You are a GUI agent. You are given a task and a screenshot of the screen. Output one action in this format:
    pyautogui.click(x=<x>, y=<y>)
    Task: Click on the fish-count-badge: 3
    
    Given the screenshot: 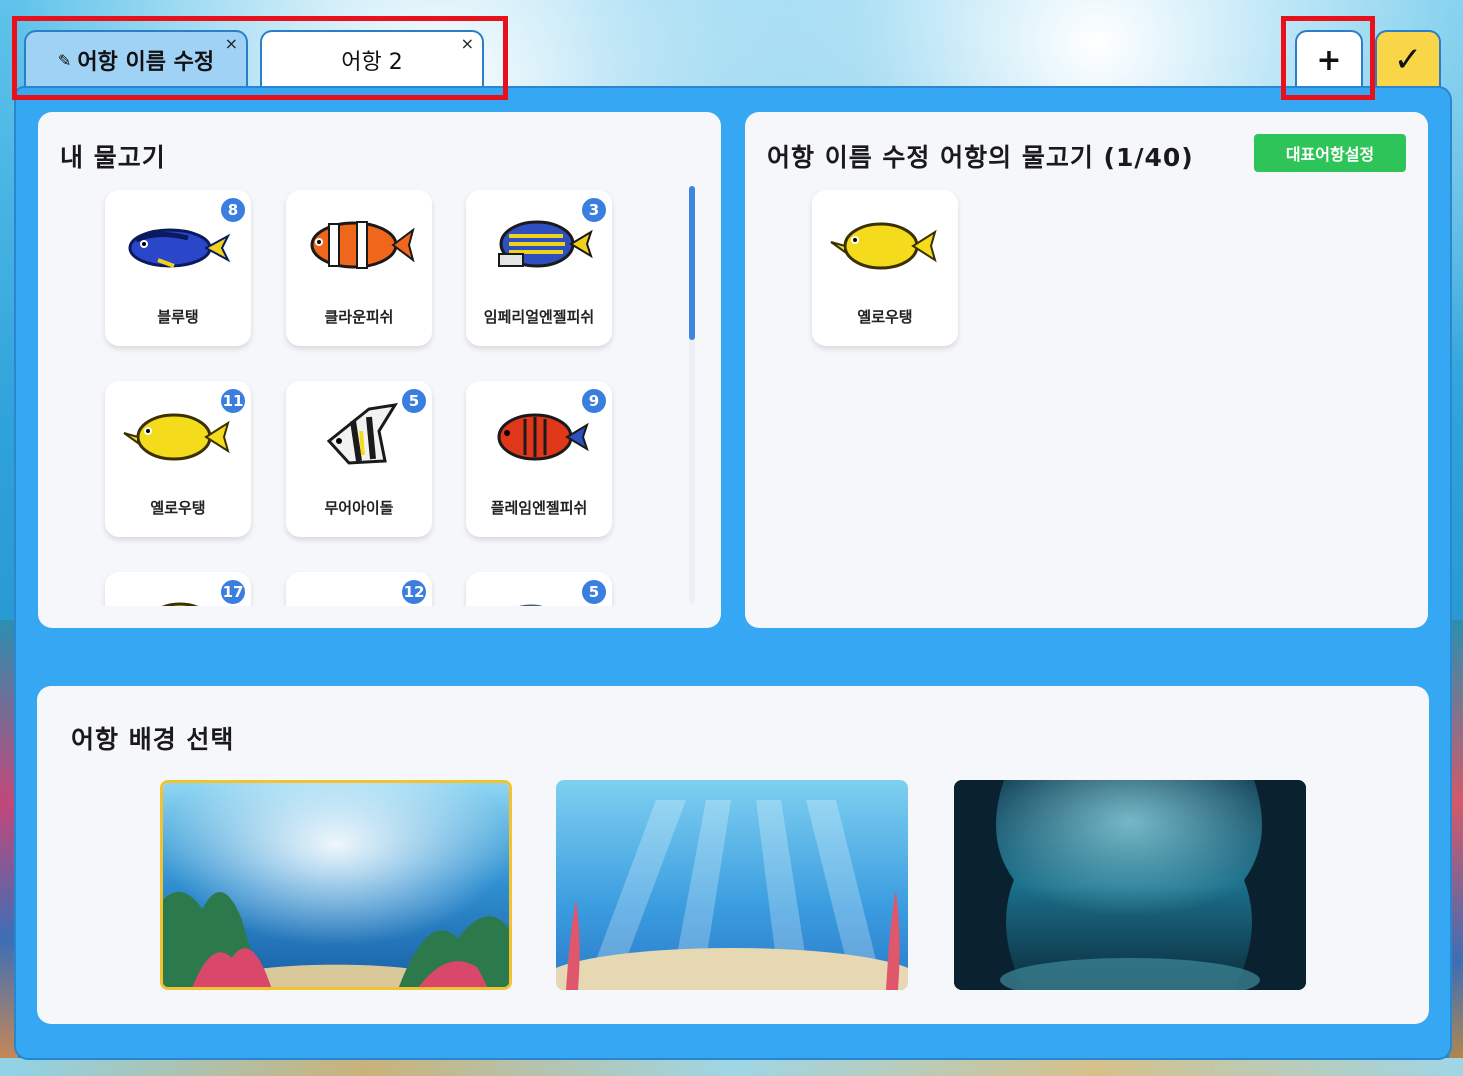 What is the action you would take?
    pyautogui.click(x=594, y=210)
    